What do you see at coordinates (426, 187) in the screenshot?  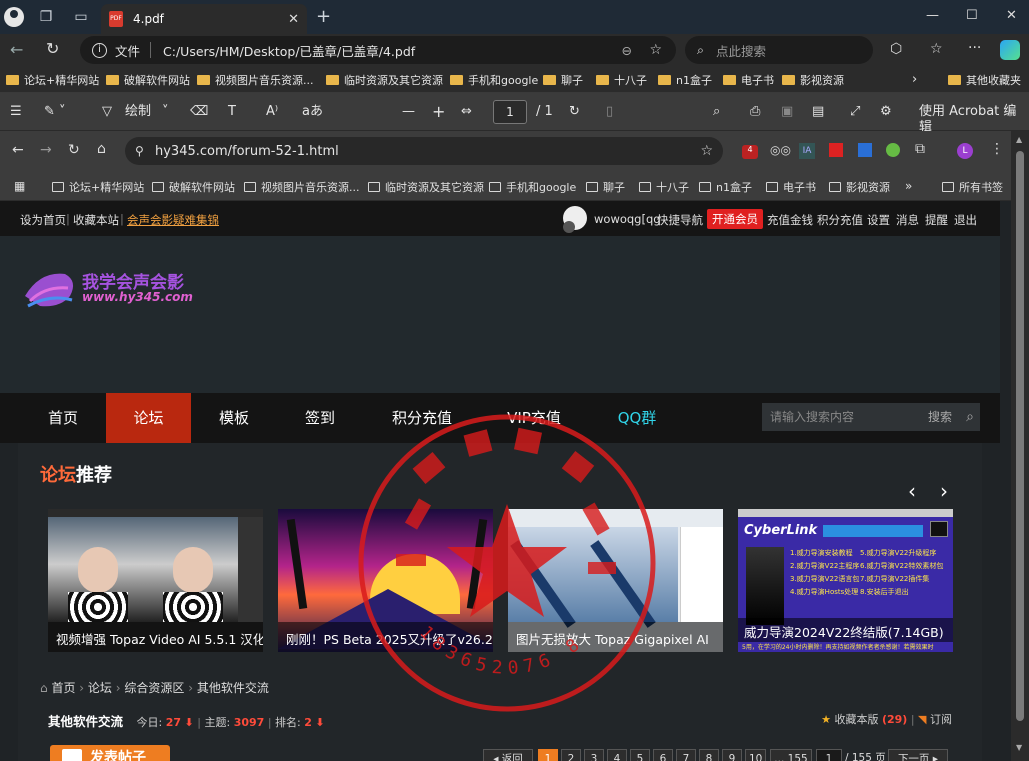 I see `bookmark-item: 临时资源及其它资源` at bounding box center [426, 187].